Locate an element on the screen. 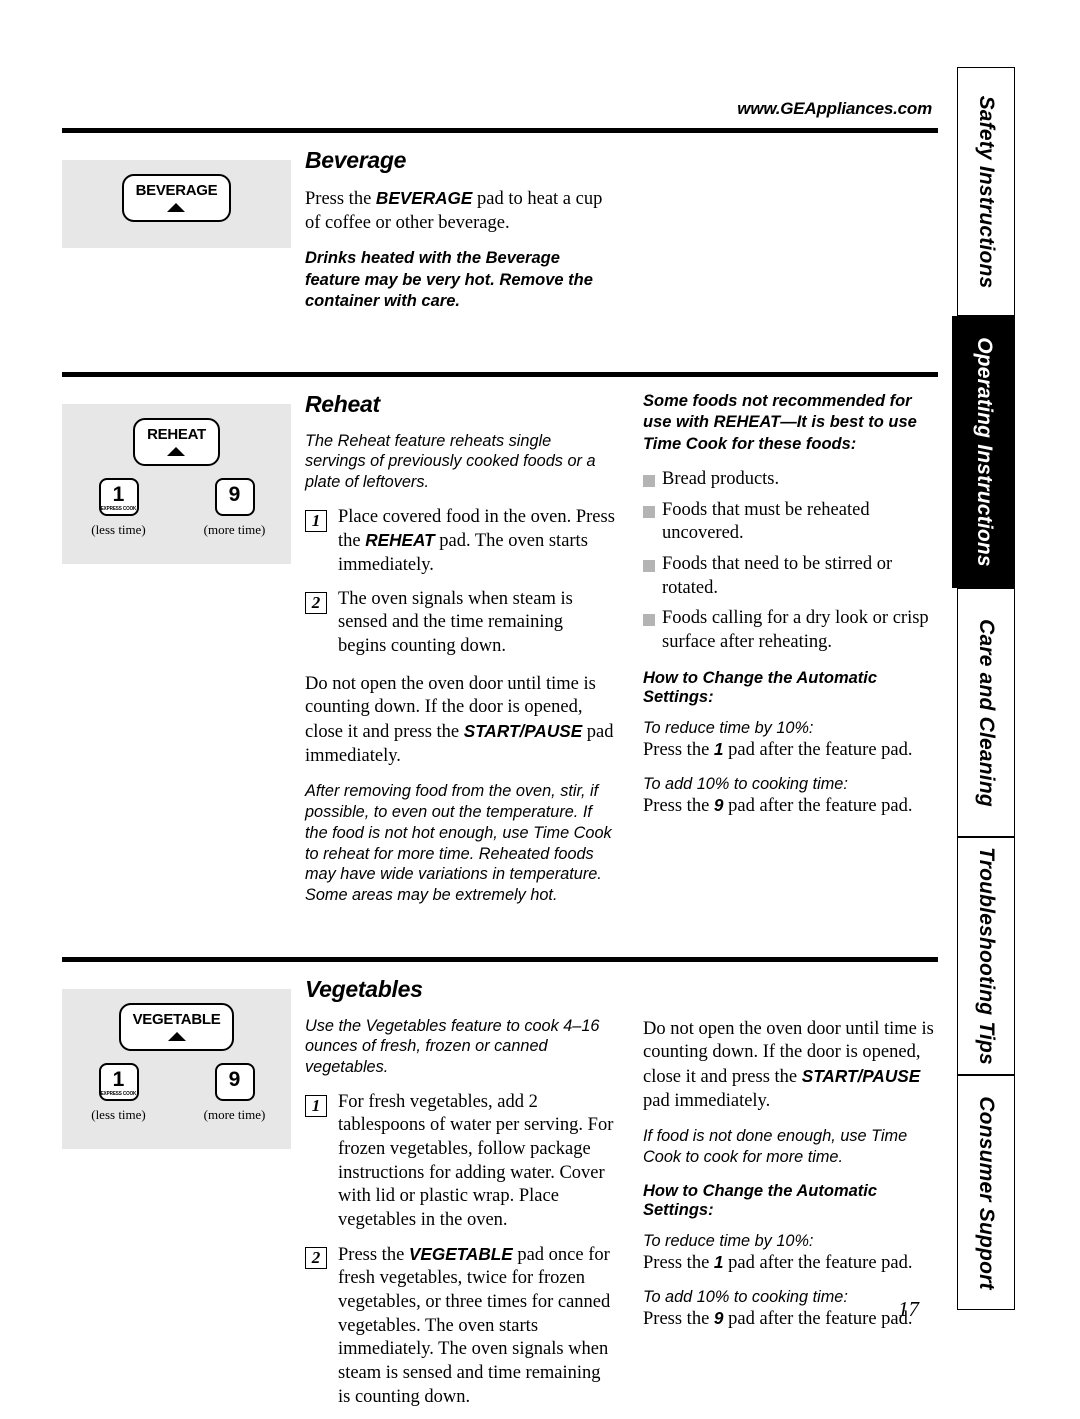 This screenshot has height=1419, width=1080. tab-label: Consumer Support is located at coordinates (986, 1192).